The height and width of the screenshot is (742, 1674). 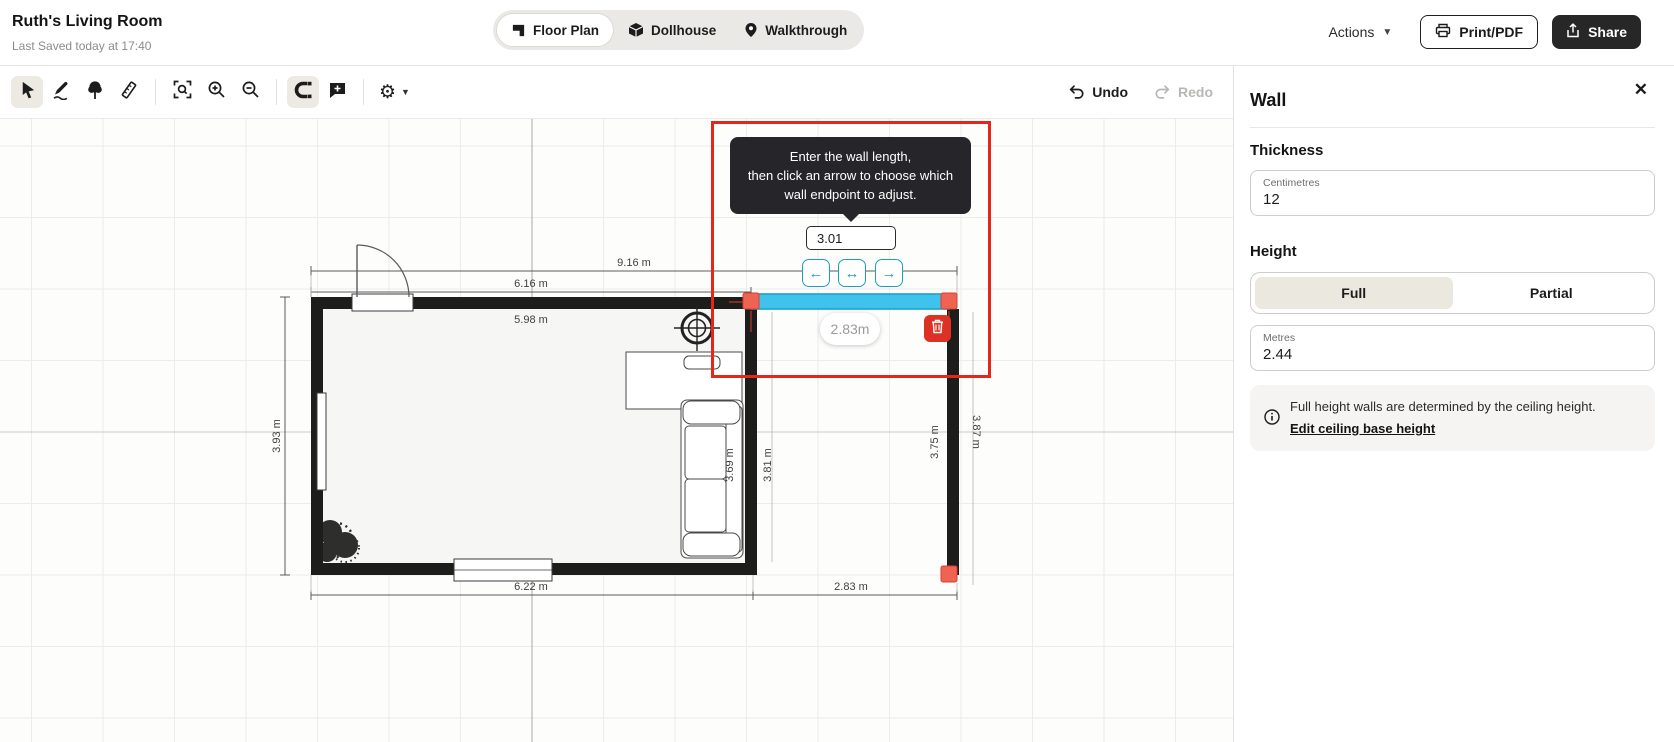 What do you see at coordinates (1110, 92) in the screenshot?
I see `undo-label: Undo` at bounding box center [1110, 92].